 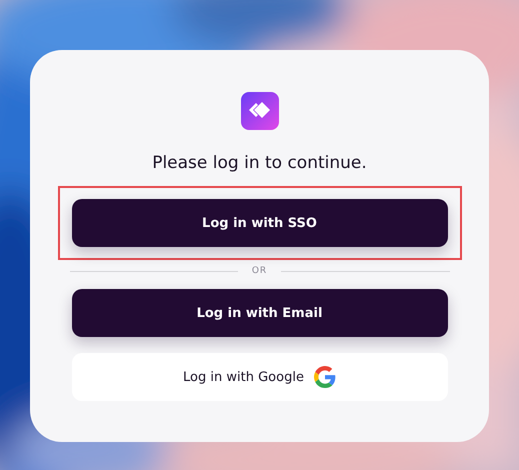 What do you see at coordinates (259, 111) in the screenshot?
I see `logo-icon` at bounding box center [259, 111].